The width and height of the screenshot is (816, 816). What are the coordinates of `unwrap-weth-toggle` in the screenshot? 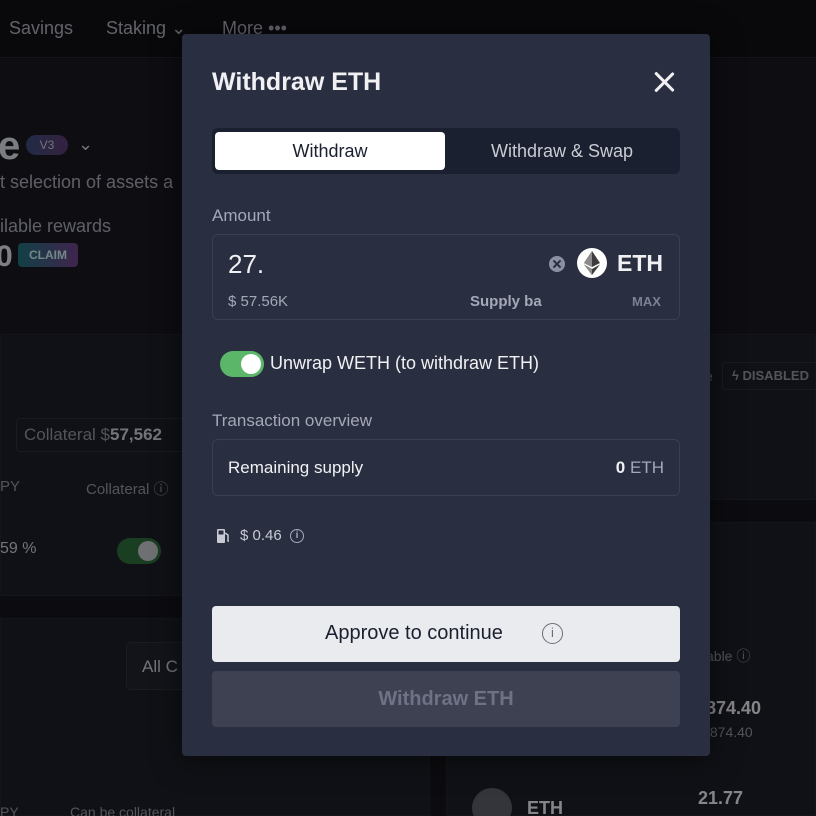 It's located at (242, 364).